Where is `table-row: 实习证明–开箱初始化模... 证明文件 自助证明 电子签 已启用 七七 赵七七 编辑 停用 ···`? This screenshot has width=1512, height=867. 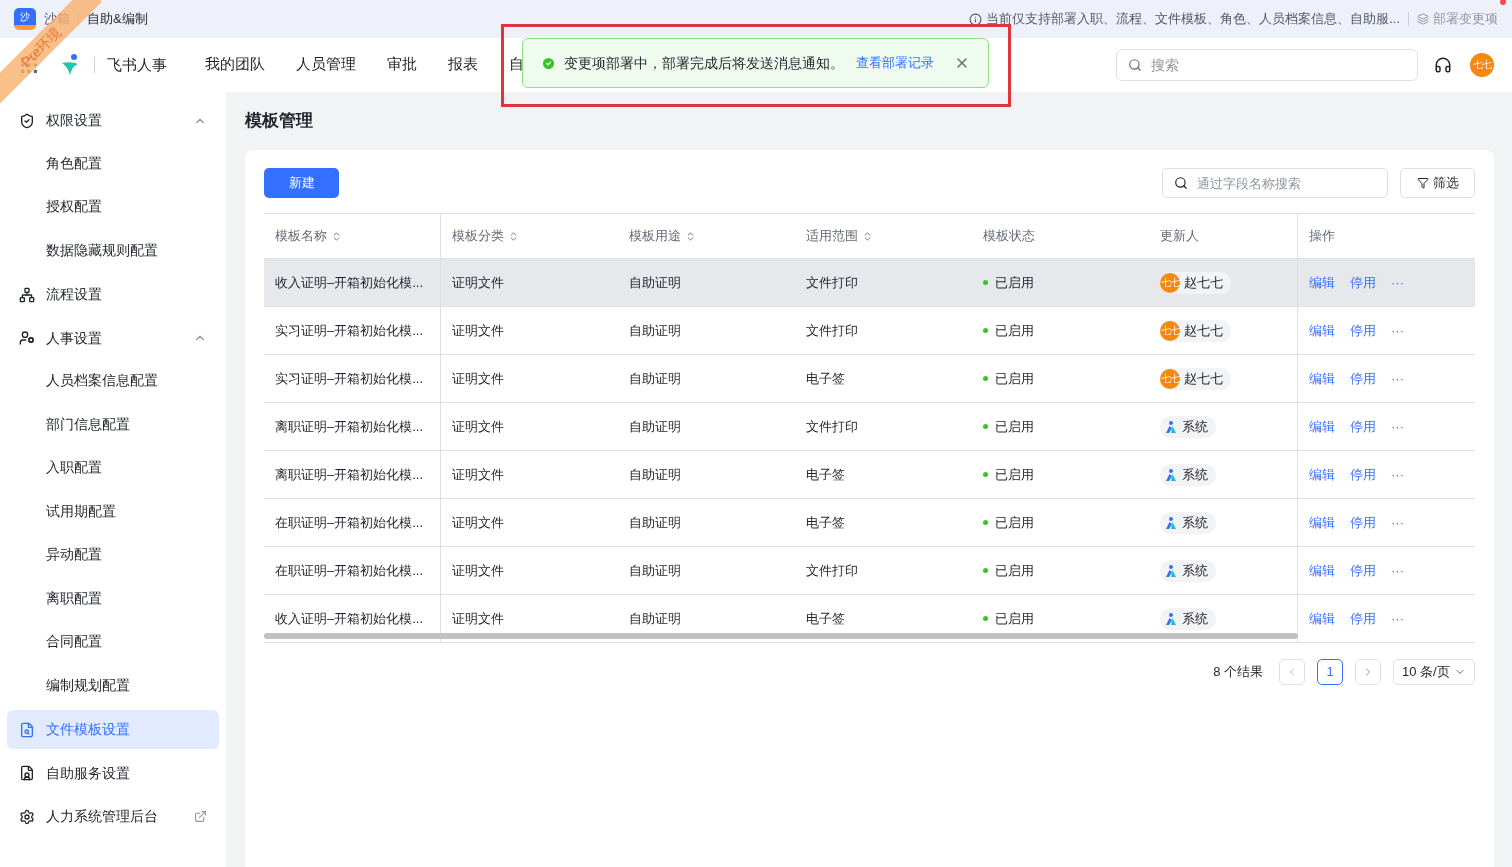 table-row: 实习证明–开箱初始化模... 证明文件 自助证明 电子签 已启用 七七 赵七七 编辑 停用 ··· is located at coordinates (869, 379).